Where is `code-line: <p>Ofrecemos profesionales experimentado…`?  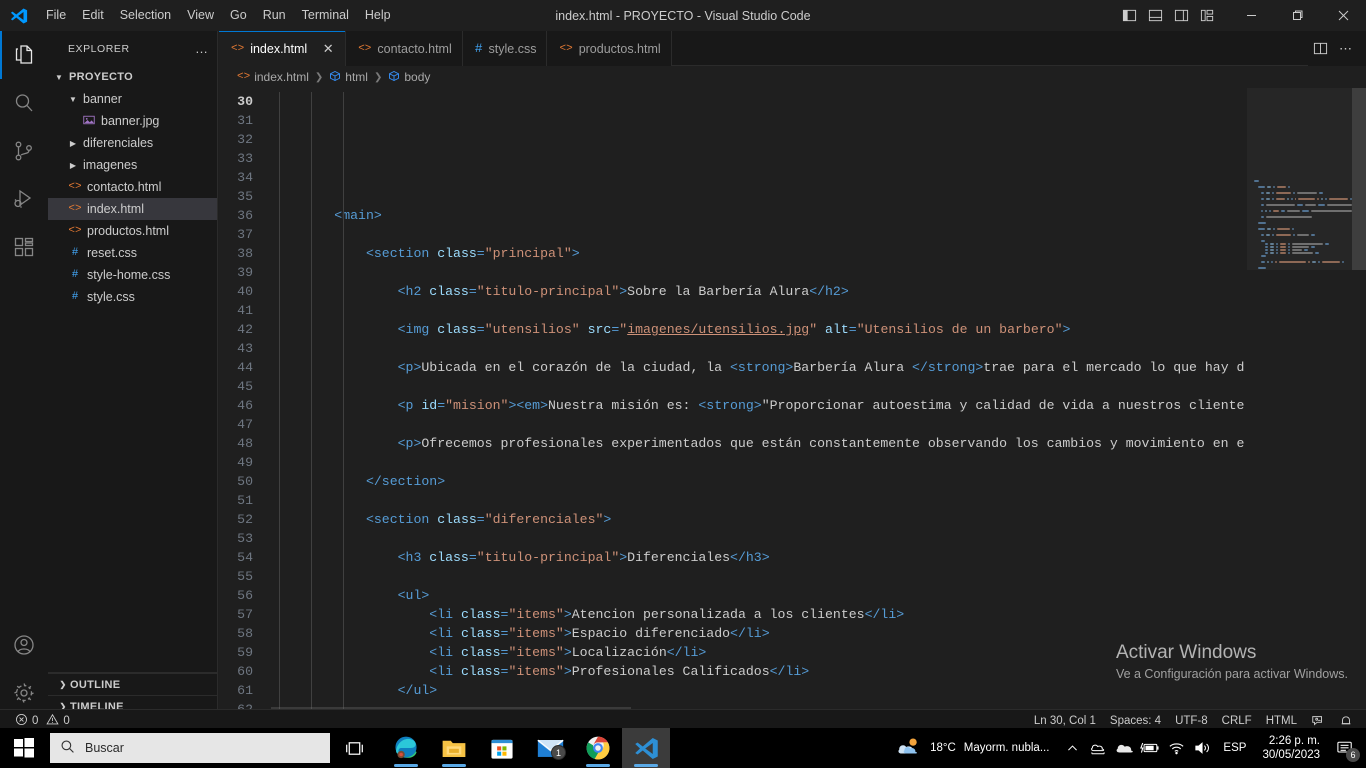 code-line: <p>Ofrecemos profesionales experimentado… is located at coordinates (818, 443).